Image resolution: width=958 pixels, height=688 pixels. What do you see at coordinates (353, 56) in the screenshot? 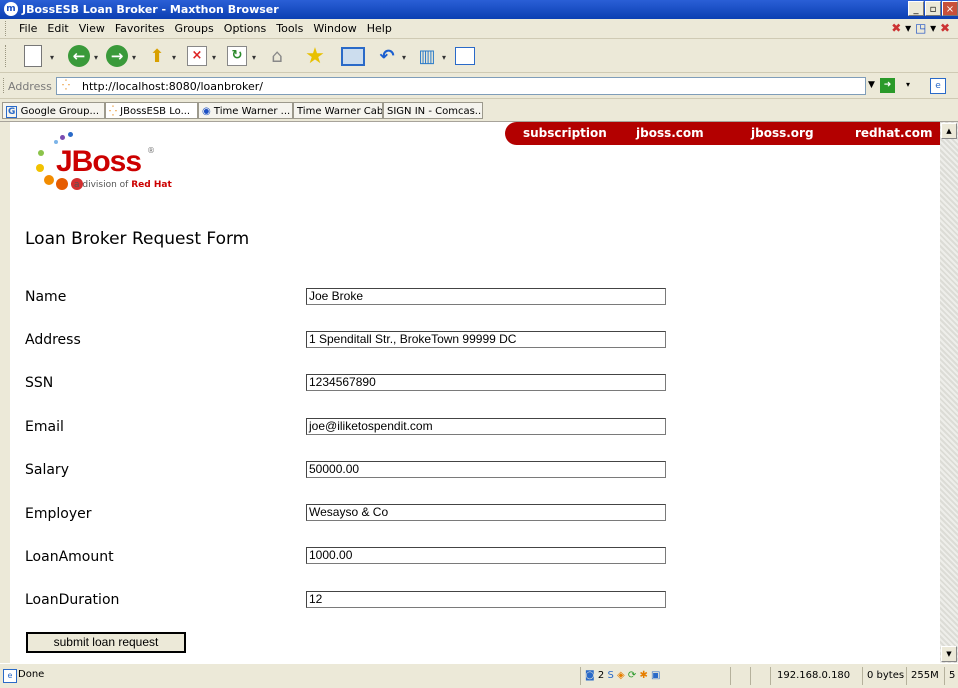
I see `screen-icon` at bounding box center [353, 56].